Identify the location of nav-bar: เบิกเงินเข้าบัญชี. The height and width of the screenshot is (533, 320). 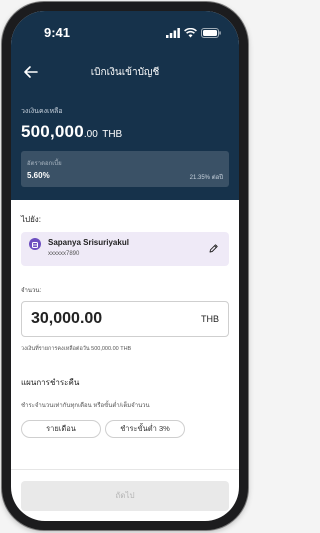
(125, 73).